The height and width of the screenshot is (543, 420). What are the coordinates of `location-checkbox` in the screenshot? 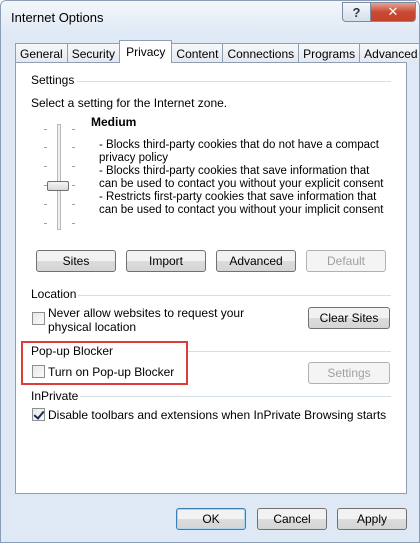 It's located at (38, 318).